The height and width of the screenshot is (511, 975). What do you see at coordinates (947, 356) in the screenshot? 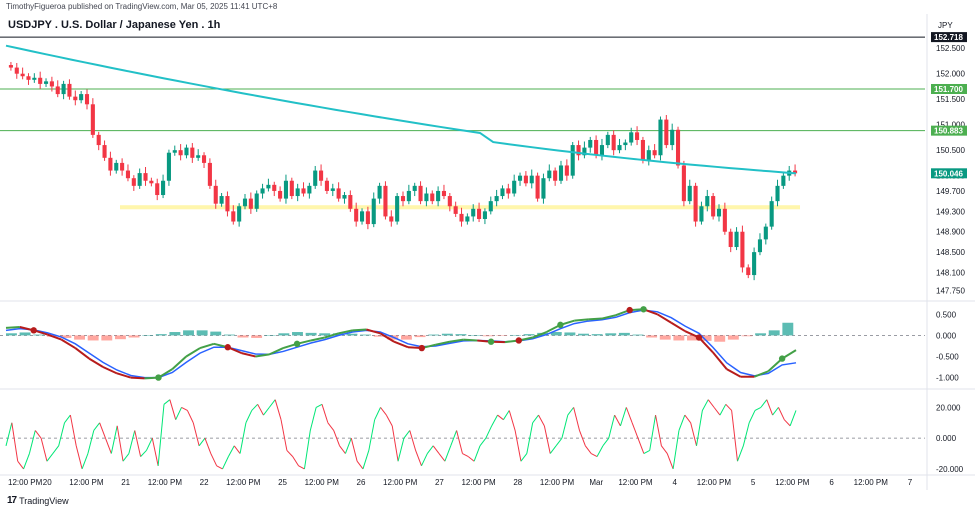
I see `macd-tick-label: -0.500` at bounding box center [947, 356].